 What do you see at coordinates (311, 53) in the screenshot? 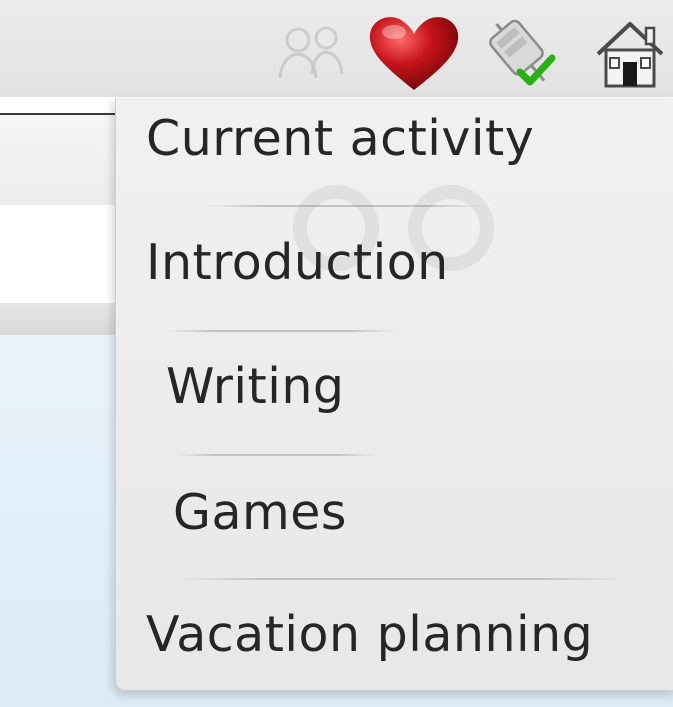
I see `people-icon` at bounding box center [311, 53].